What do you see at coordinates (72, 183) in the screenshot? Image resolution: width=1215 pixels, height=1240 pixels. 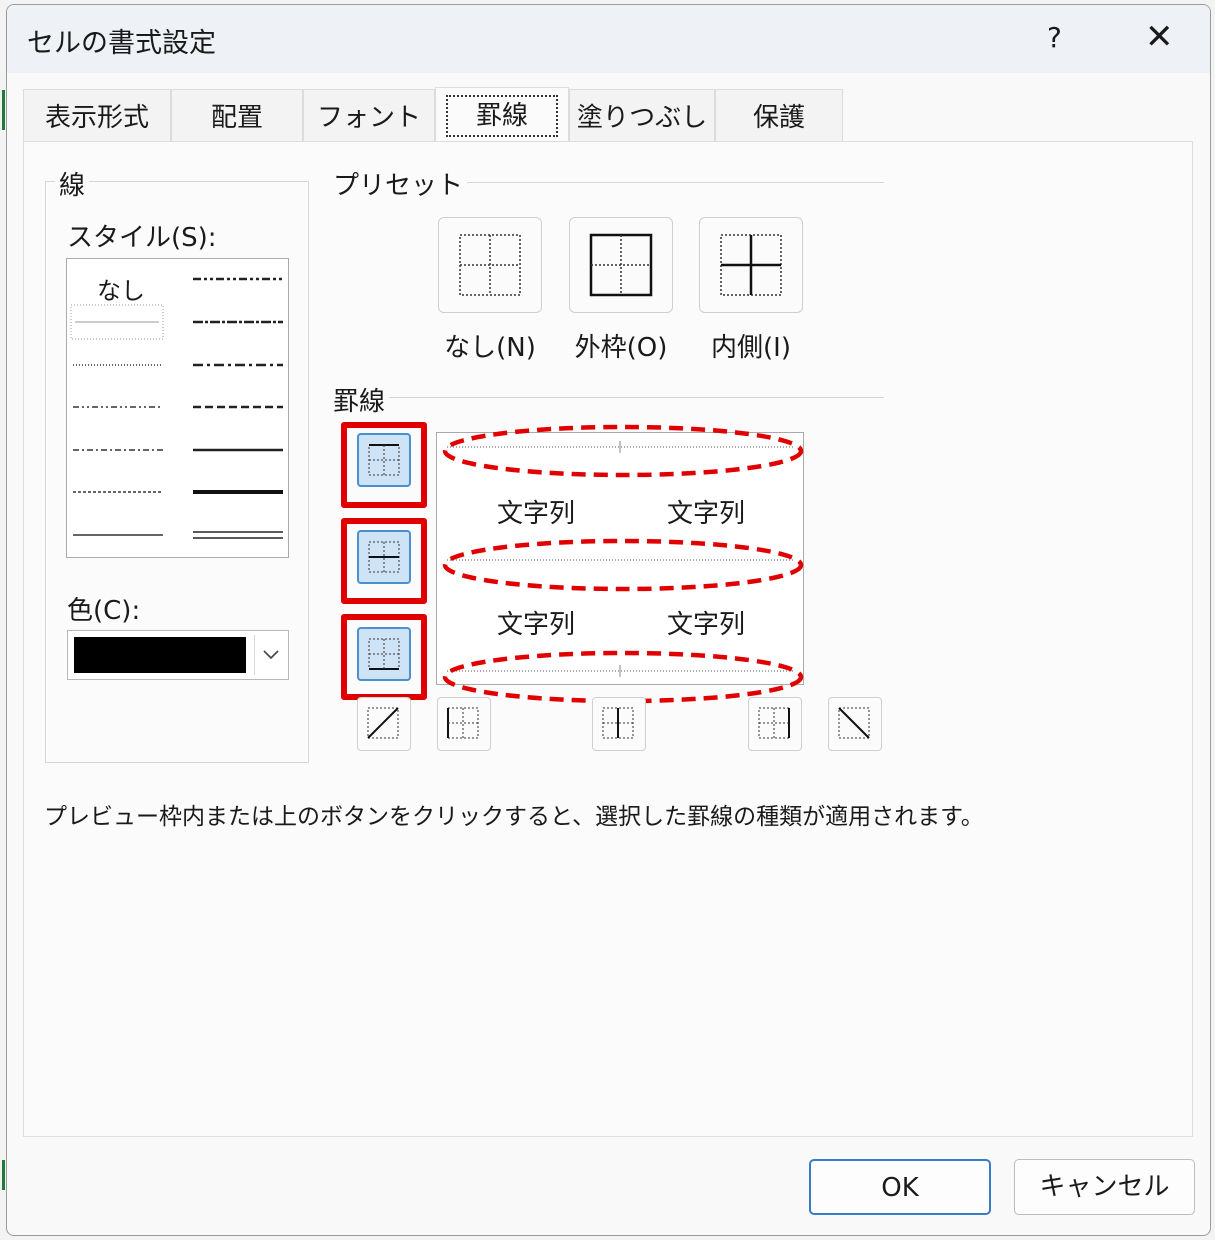 I see `line-group-label: 線` at bounding box center [72, 183].